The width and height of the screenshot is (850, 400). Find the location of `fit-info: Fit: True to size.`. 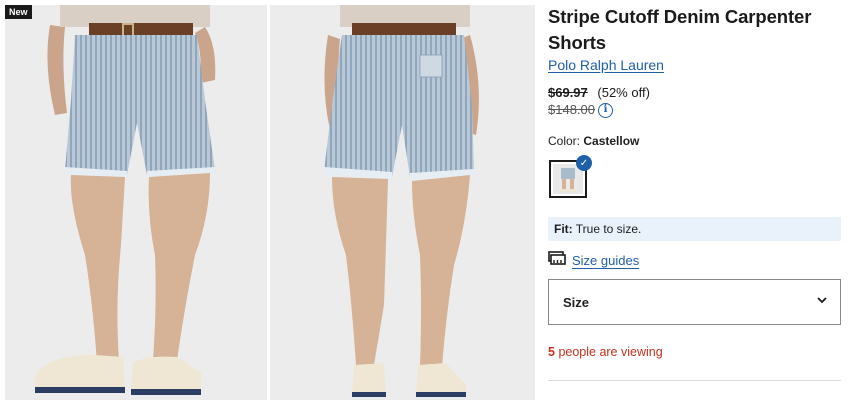

fit-info: Fit: True to size. is located at coordinates (694, 229).